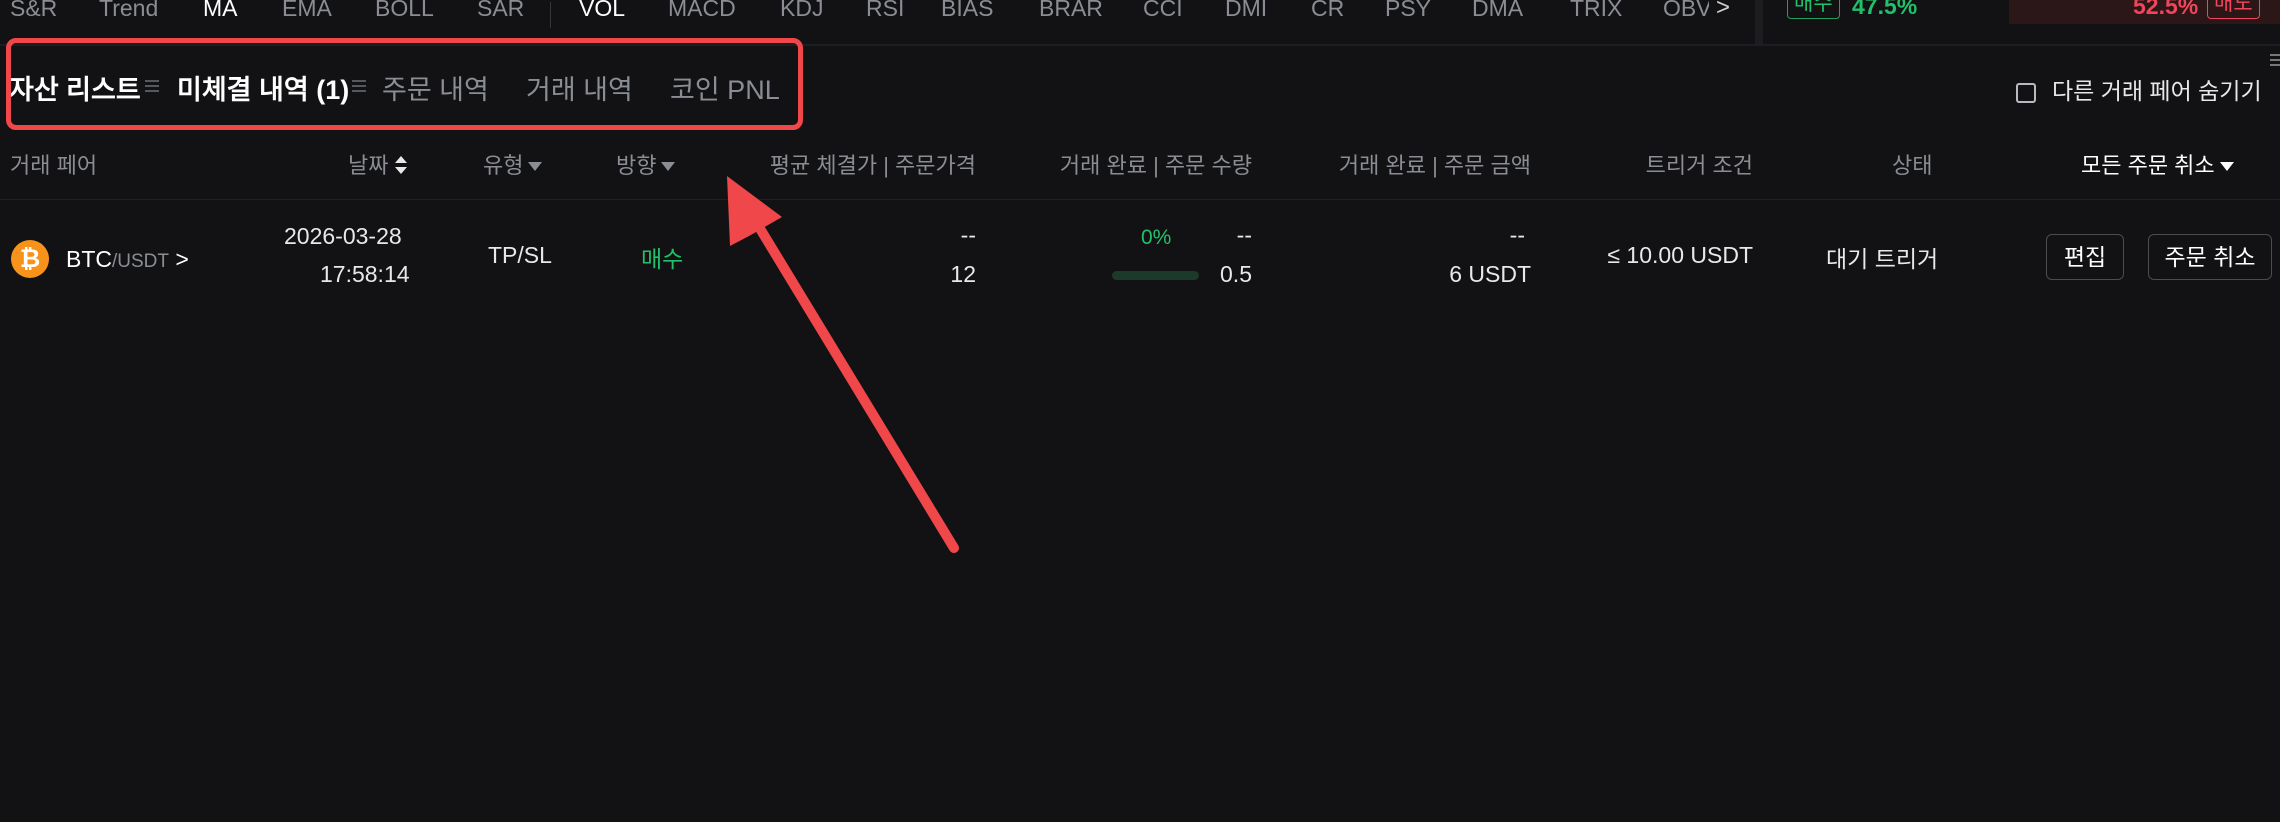 The height and width of the screenshot is (822, 2280). What do you see at coordinates (872, 165) in the screenshot?
I see `column-header-price: 평균 체결가 | 주문가격` at bounding box center [872, 165].